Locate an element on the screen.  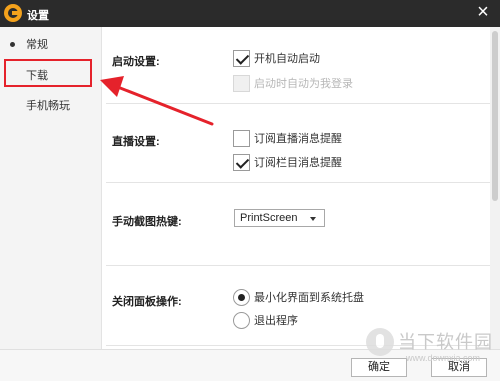
caret-down-icon is located at coordinates (313, 219).